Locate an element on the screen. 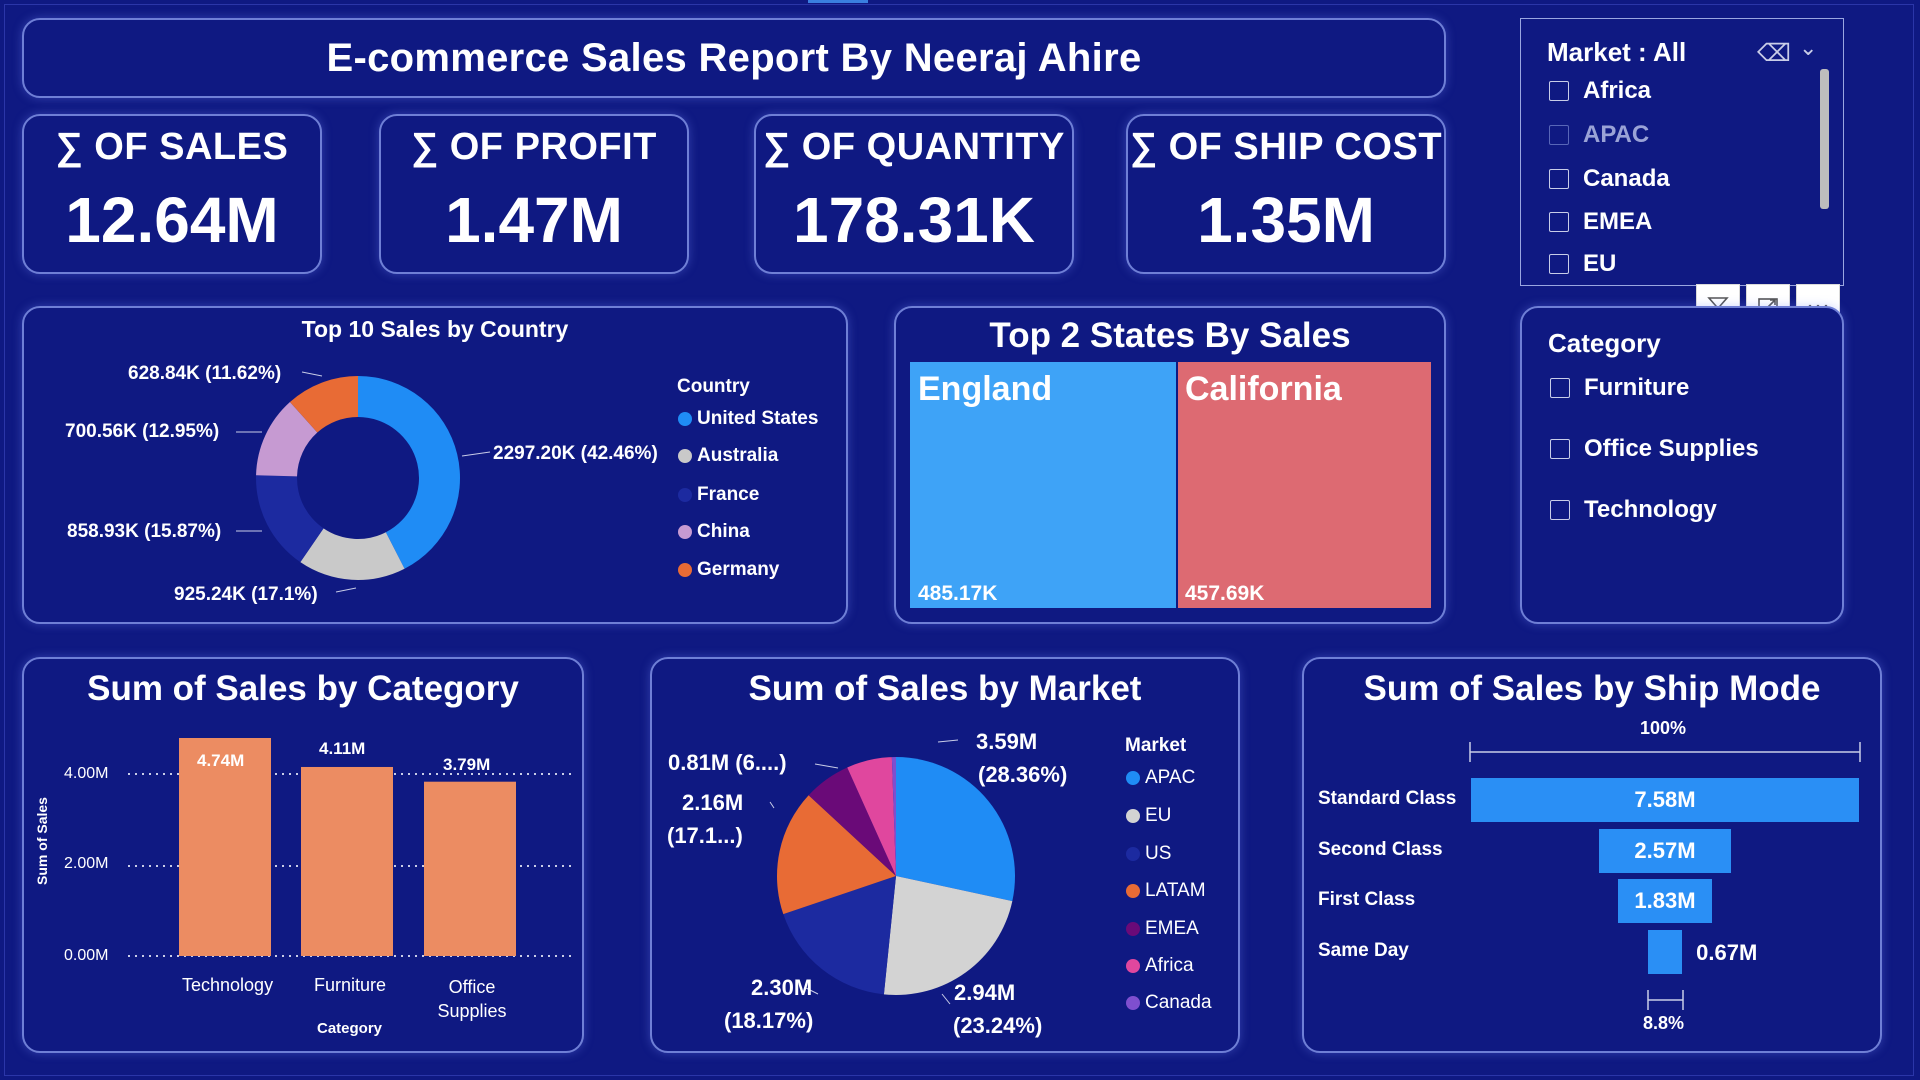 This screenshot has height=1080, width=1920. funnel-bar-value: 2.57M is located at coordinates (1665, 850).